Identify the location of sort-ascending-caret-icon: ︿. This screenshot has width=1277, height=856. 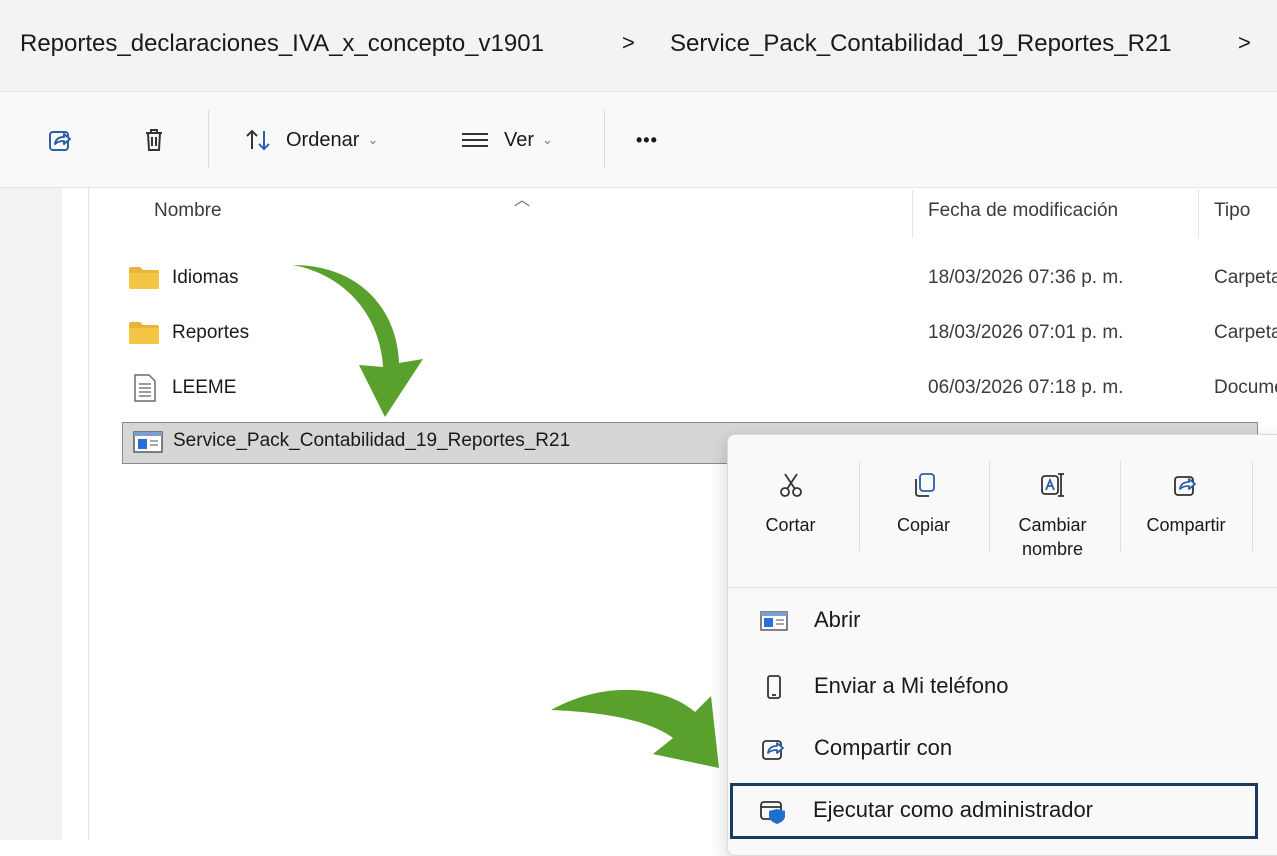
(522, 200).